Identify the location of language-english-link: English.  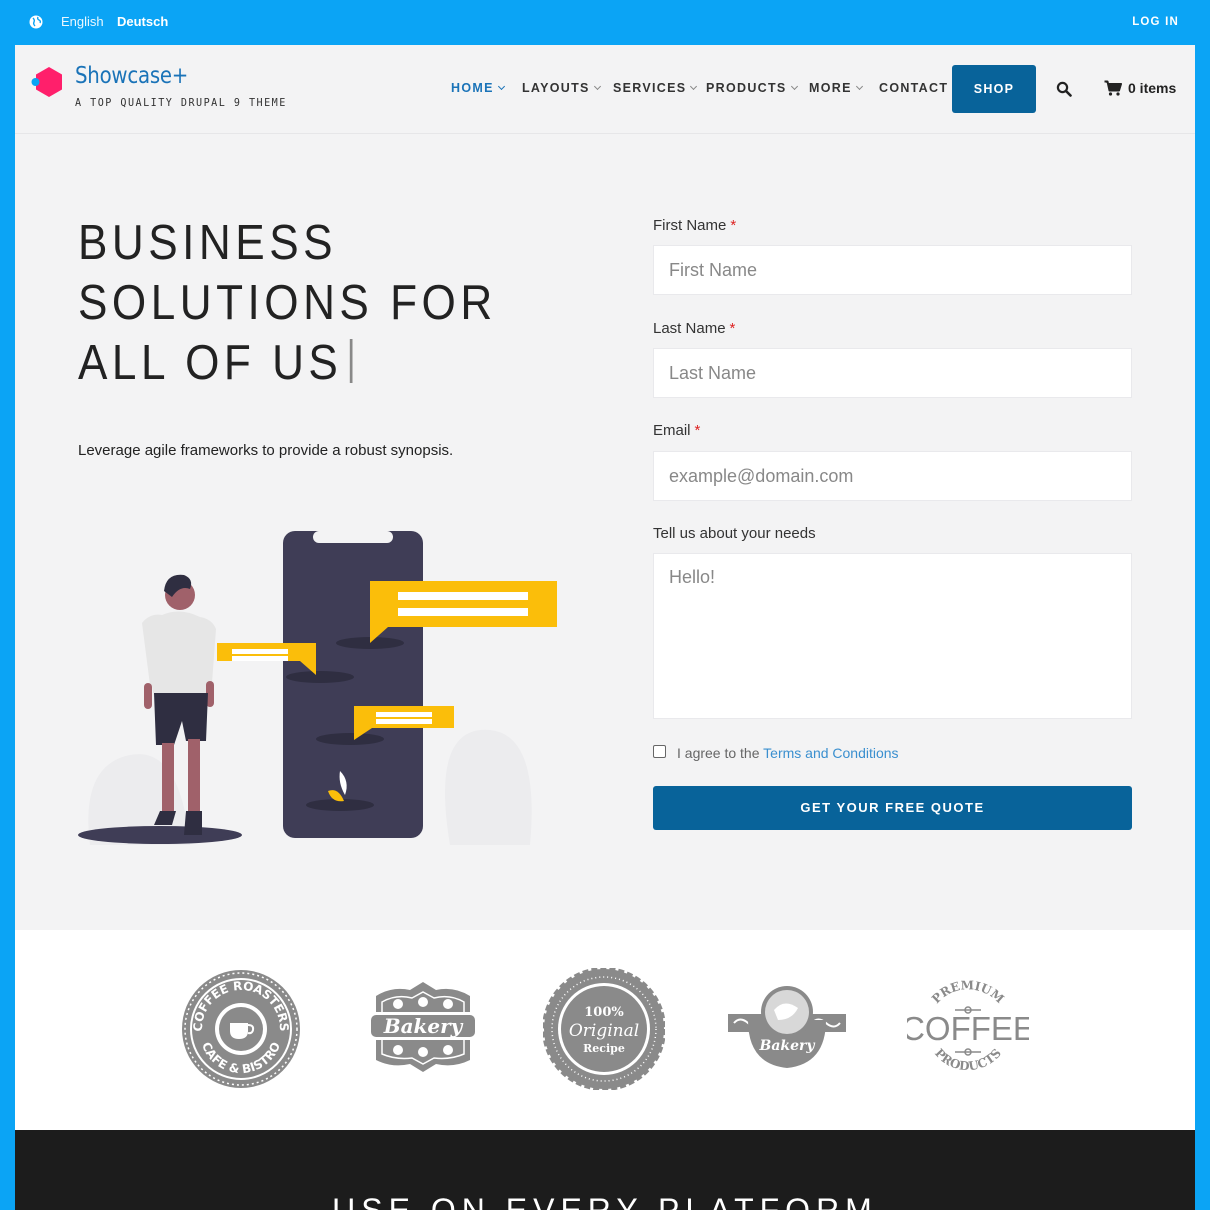
(82, 21).